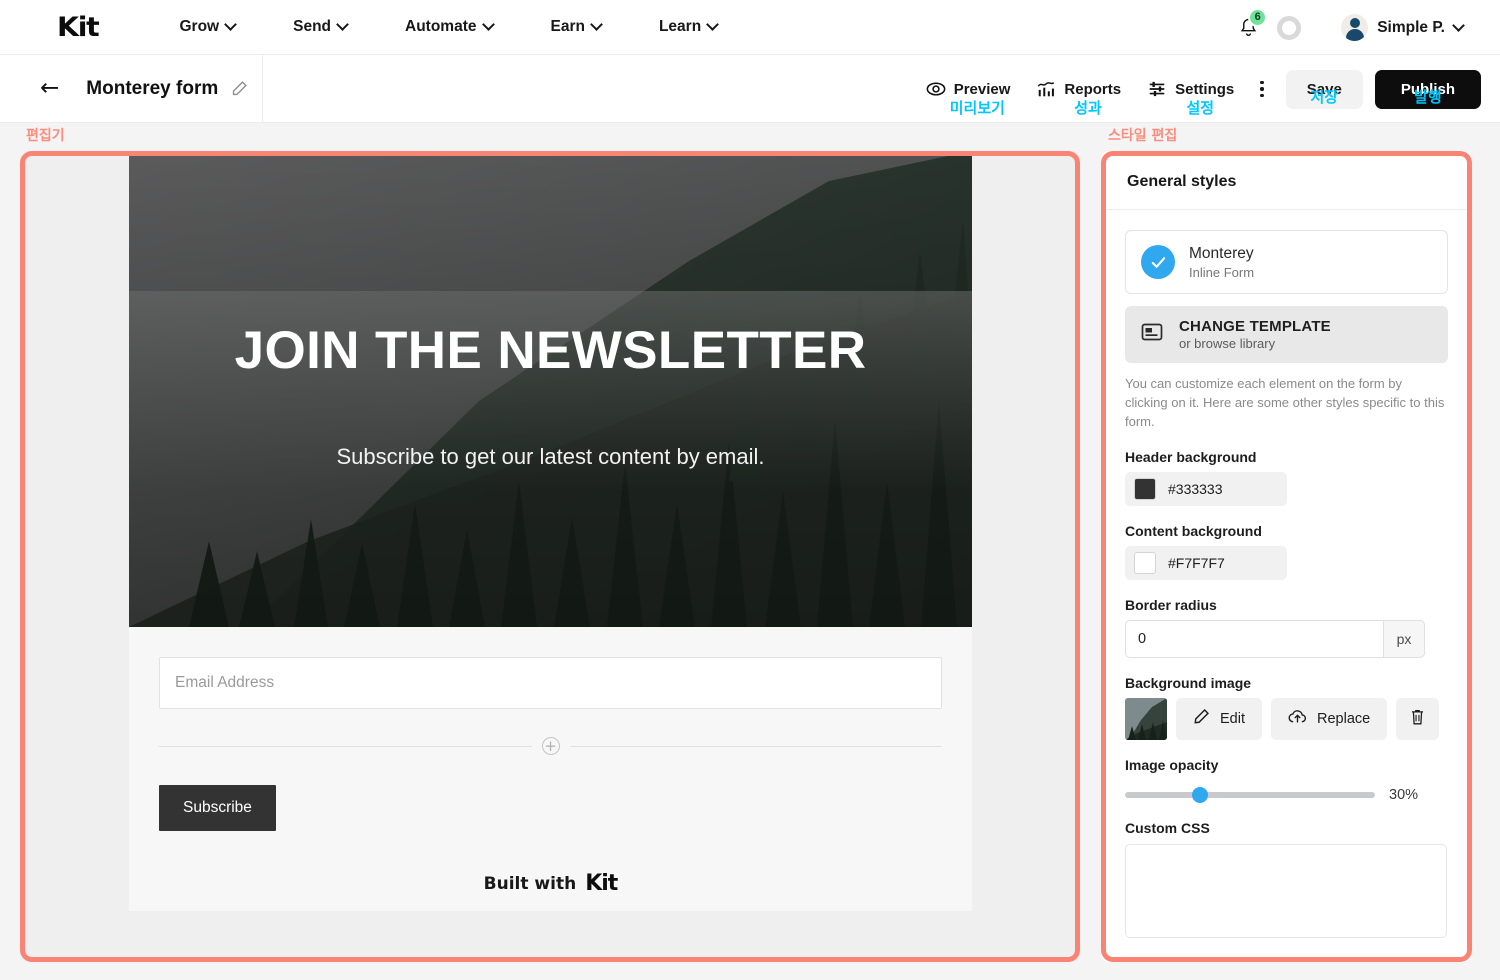  I want to click on content-background-value: #F7F7F7, so click(1196, 562).